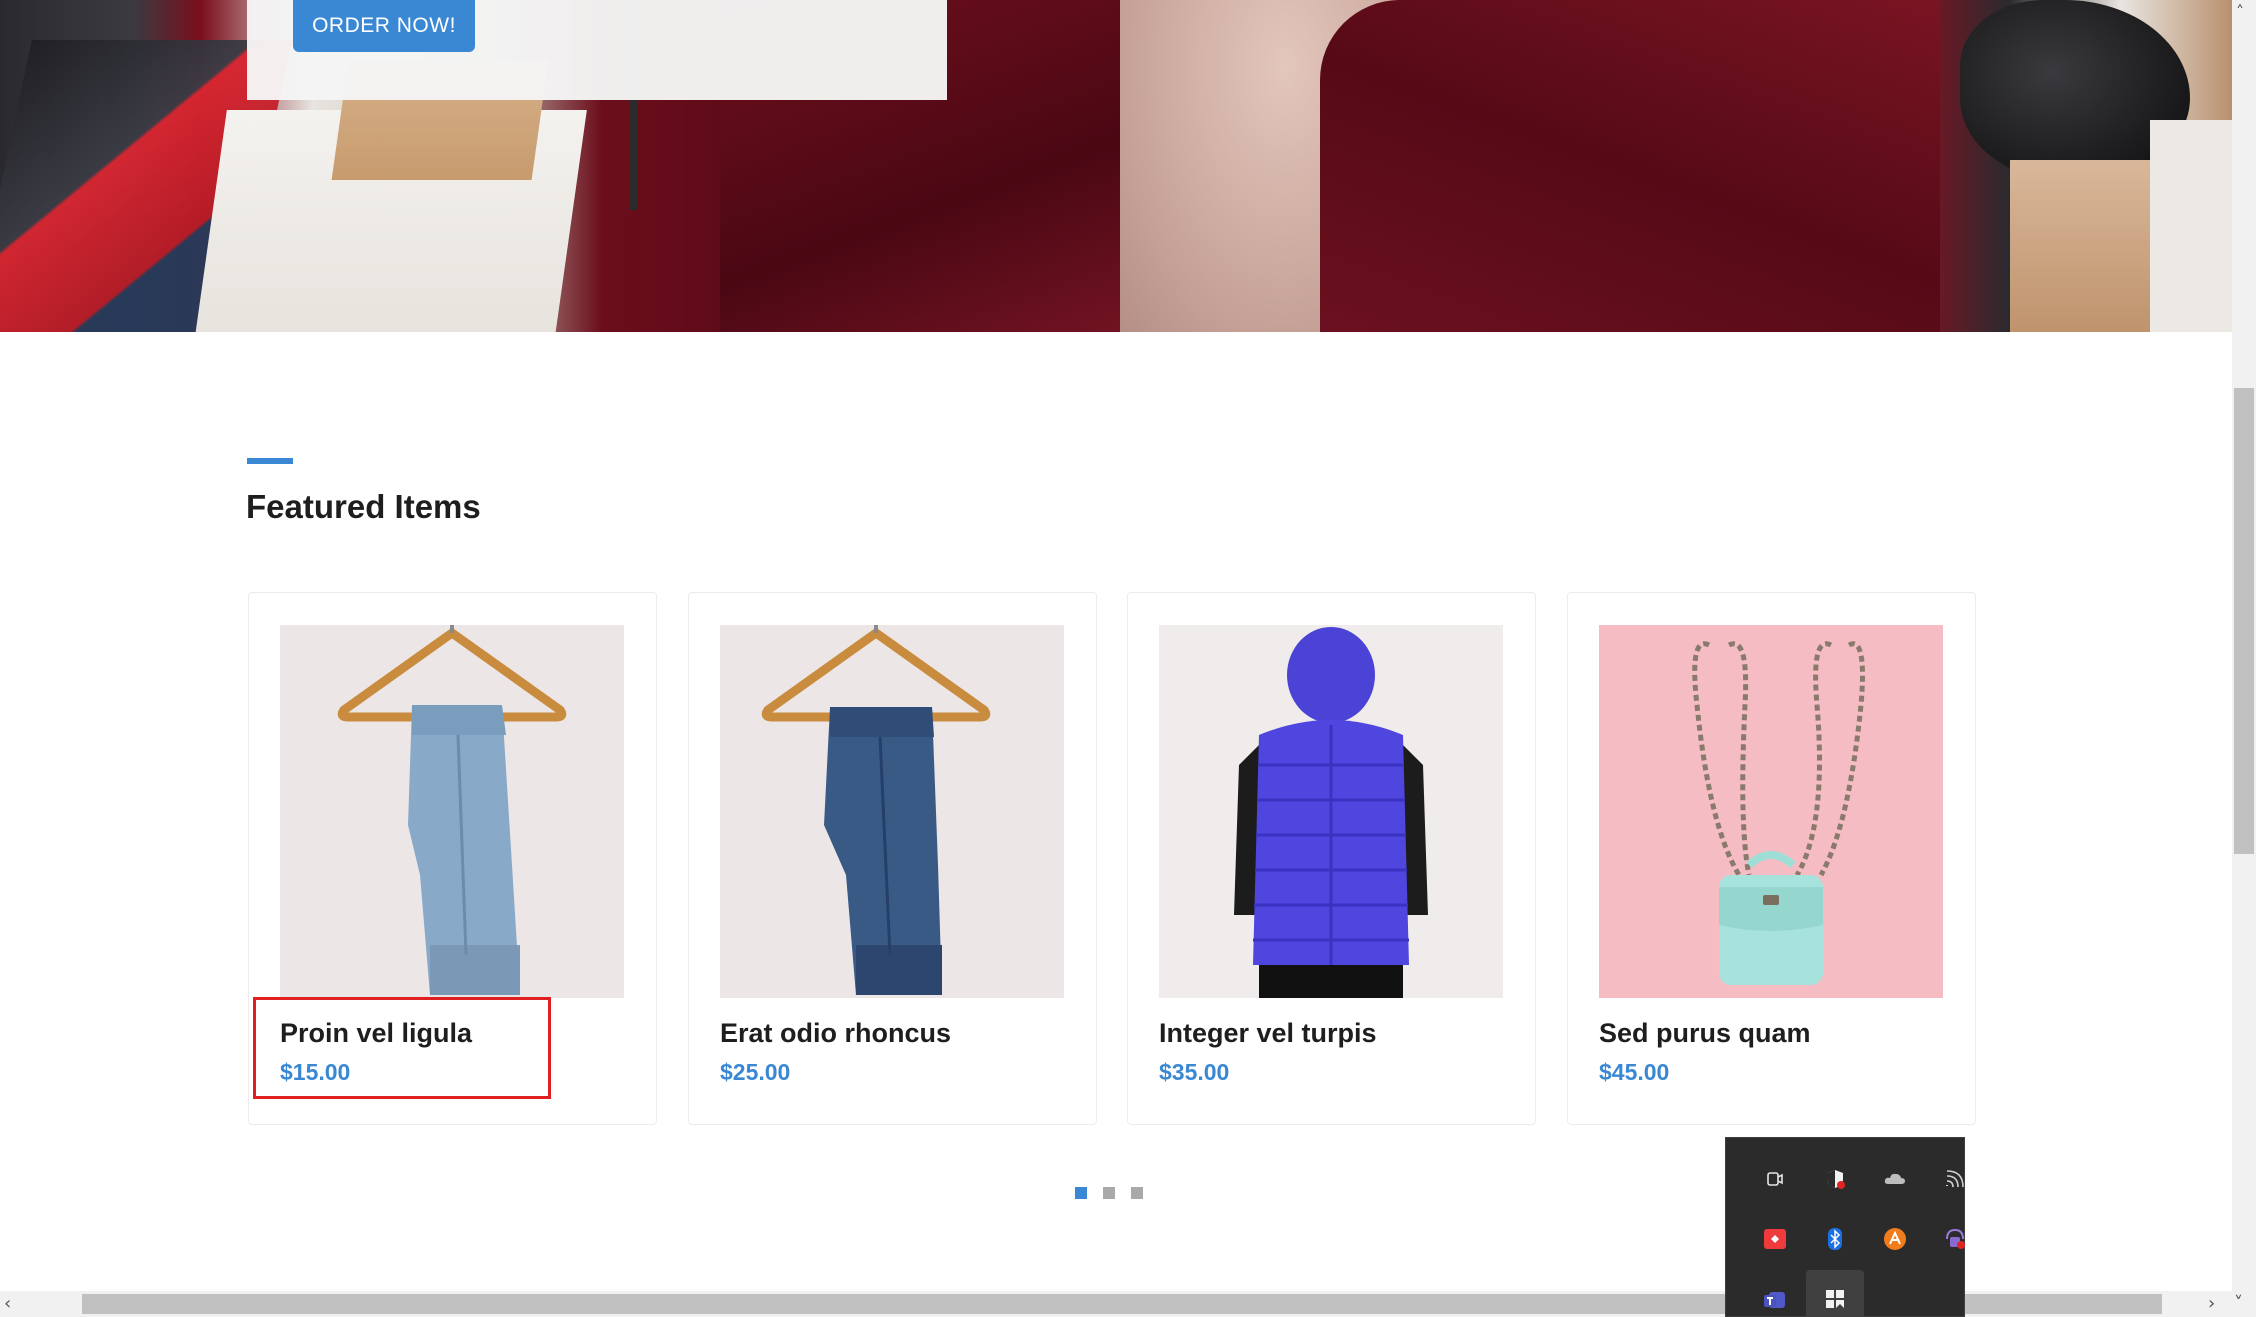 This screenshot has width=2256, height=1317. Describe the element at coordinates (1835, 1239) in the screenshot. I see `bluetooth-icon` at that location.